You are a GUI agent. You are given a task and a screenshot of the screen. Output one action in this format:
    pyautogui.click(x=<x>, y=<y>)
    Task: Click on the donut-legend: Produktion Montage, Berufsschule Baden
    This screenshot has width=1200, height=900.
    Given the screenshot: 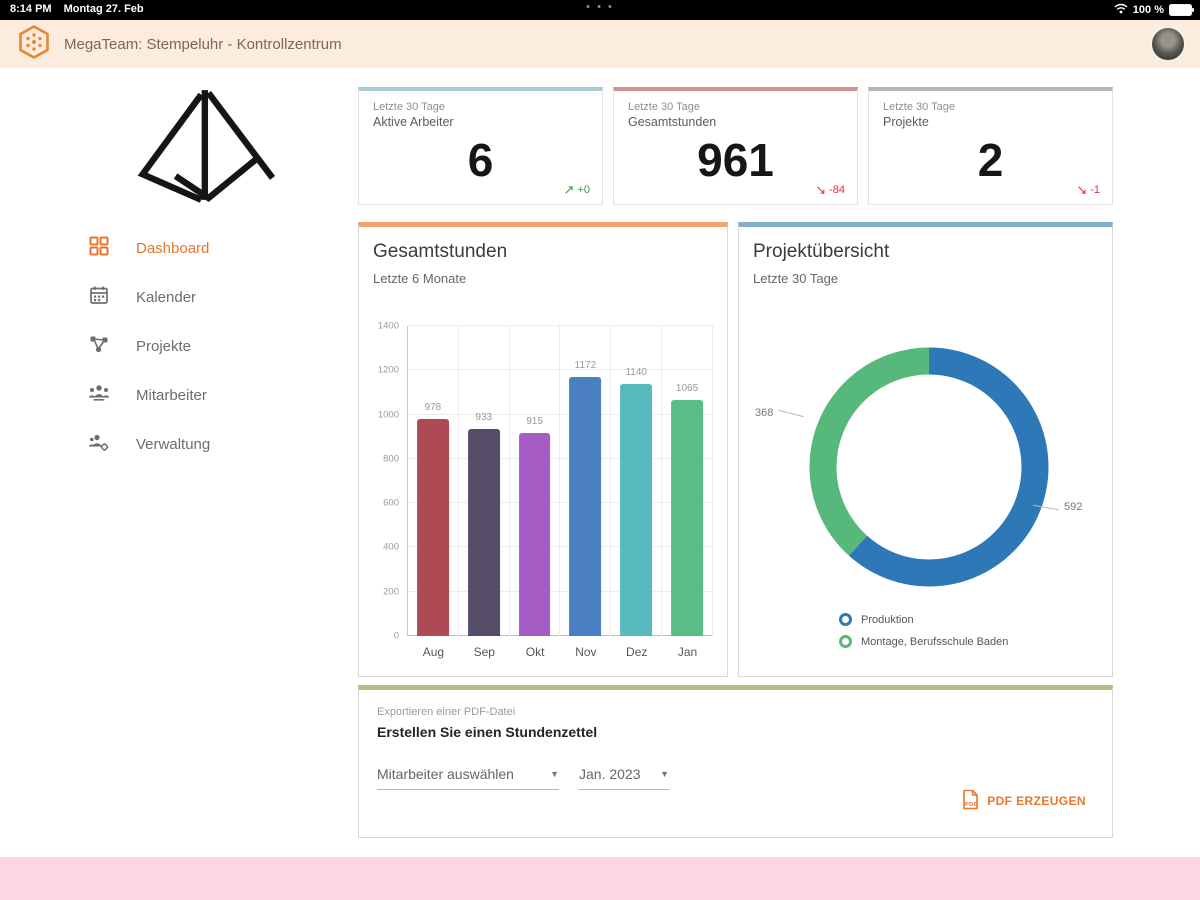 What is the action you would take?
    pyautogui.click(x=923, y=630)
    